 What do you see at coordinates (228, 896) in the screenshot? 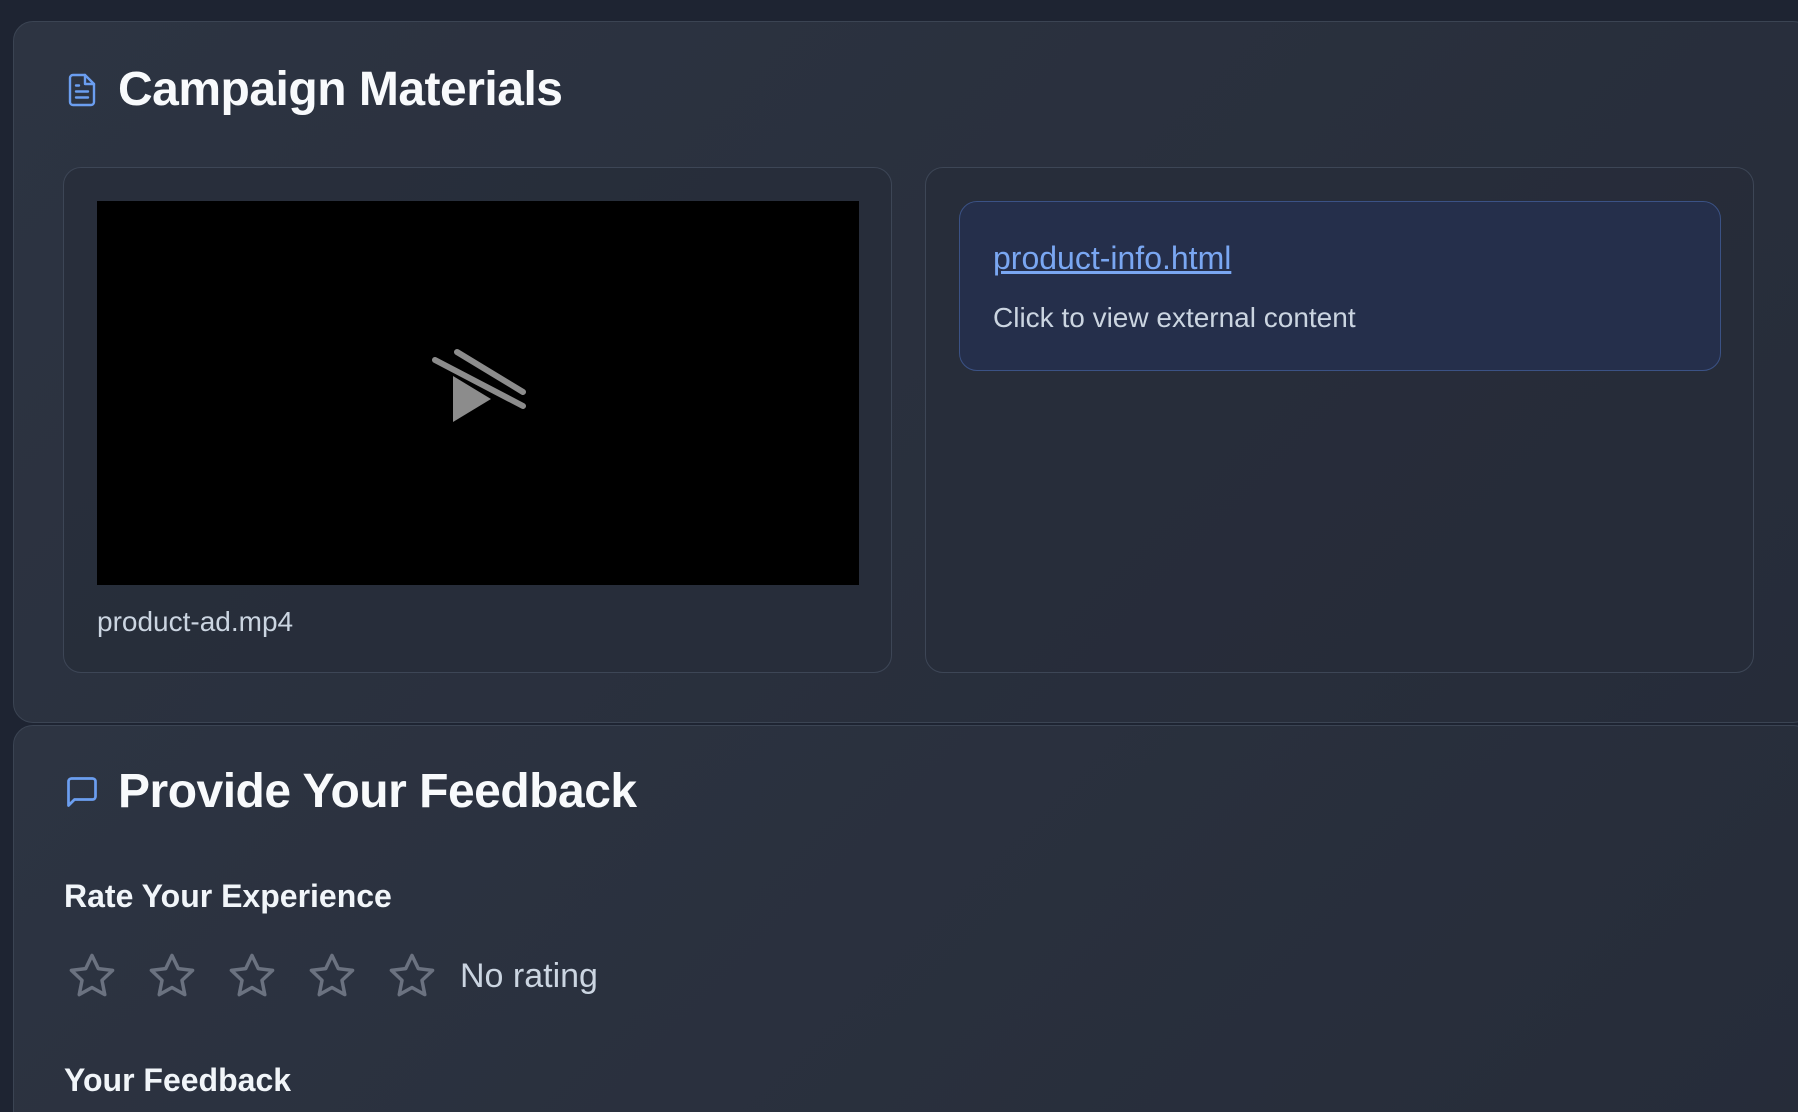
I see `rating-label: Rate Your Experience` at bounding box center [228, 896].